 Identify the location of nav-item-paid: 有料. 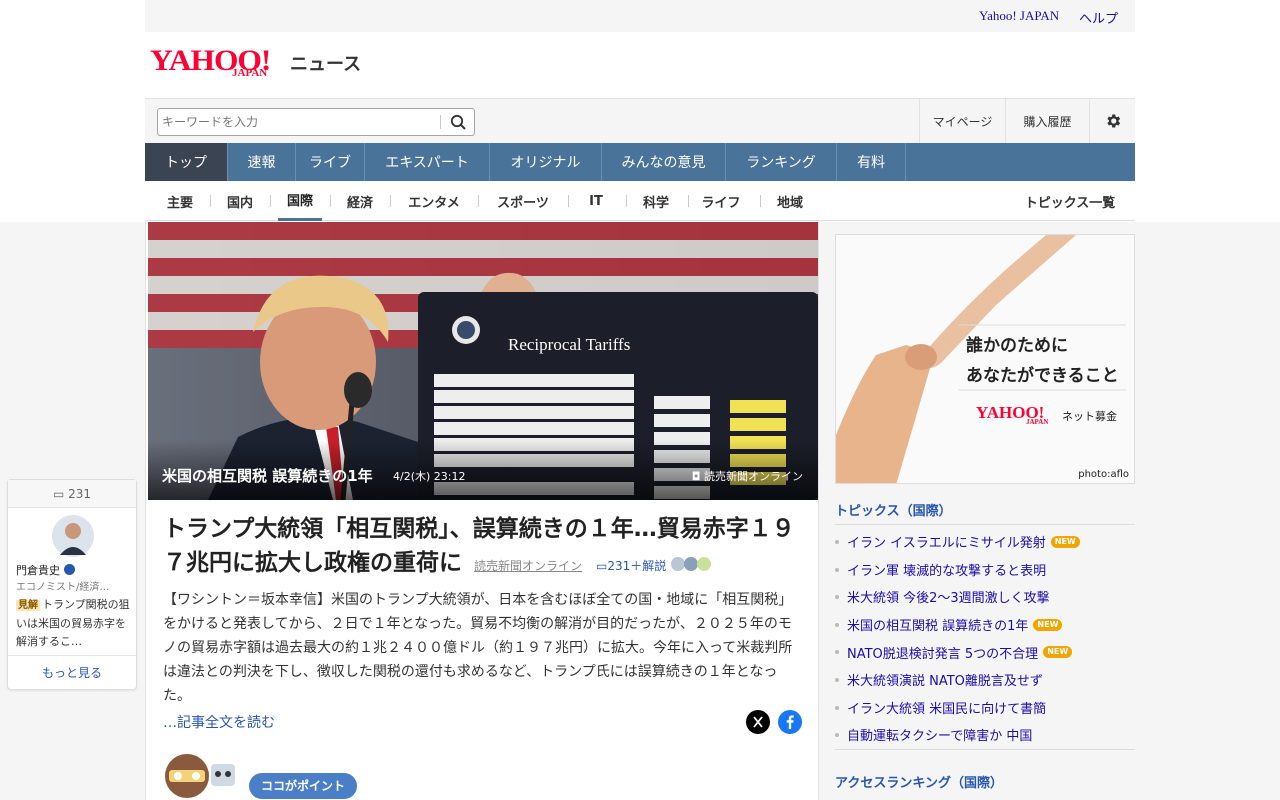
(871, 162).